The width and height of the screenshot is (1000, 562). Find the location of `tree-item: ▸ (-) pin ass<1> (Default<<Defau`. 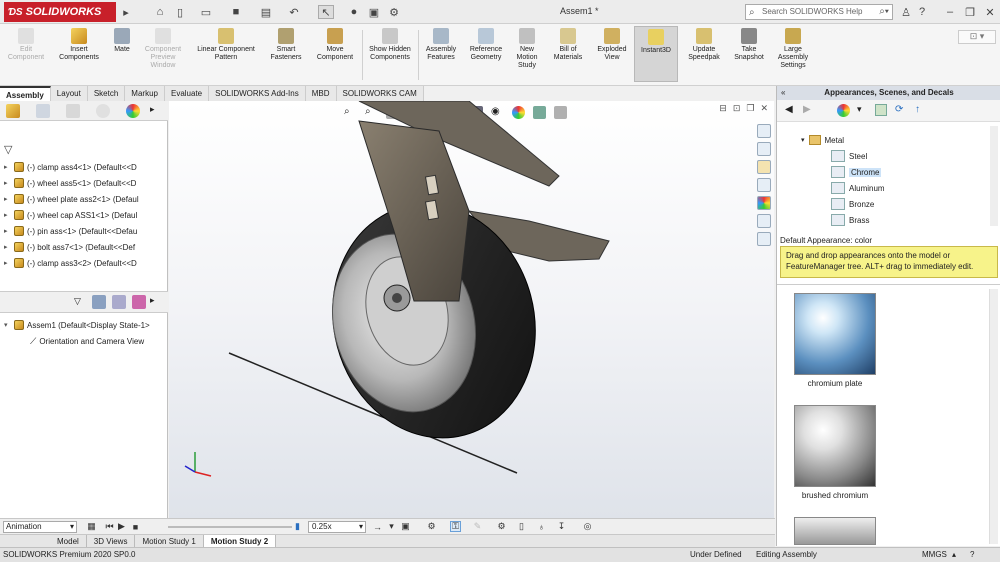

tree-item: ▸ (-) pin ass<1> (Default<<Defau is located at coordinates (84, 231).